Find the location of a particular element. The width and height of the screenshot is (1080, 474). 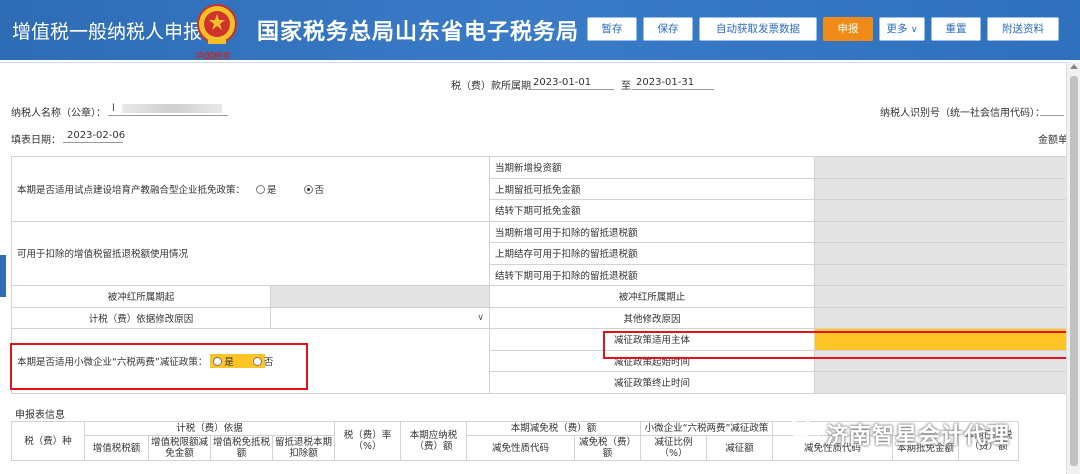

radio-yes-icon is located at coordinates (261, 189).